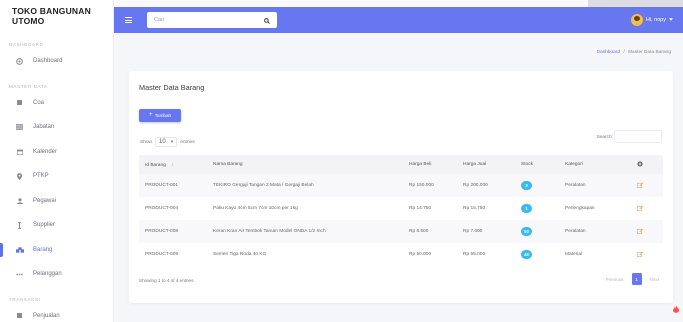  I want to click on breadcrumb-current: Master Data Barang, so click(649, 52).